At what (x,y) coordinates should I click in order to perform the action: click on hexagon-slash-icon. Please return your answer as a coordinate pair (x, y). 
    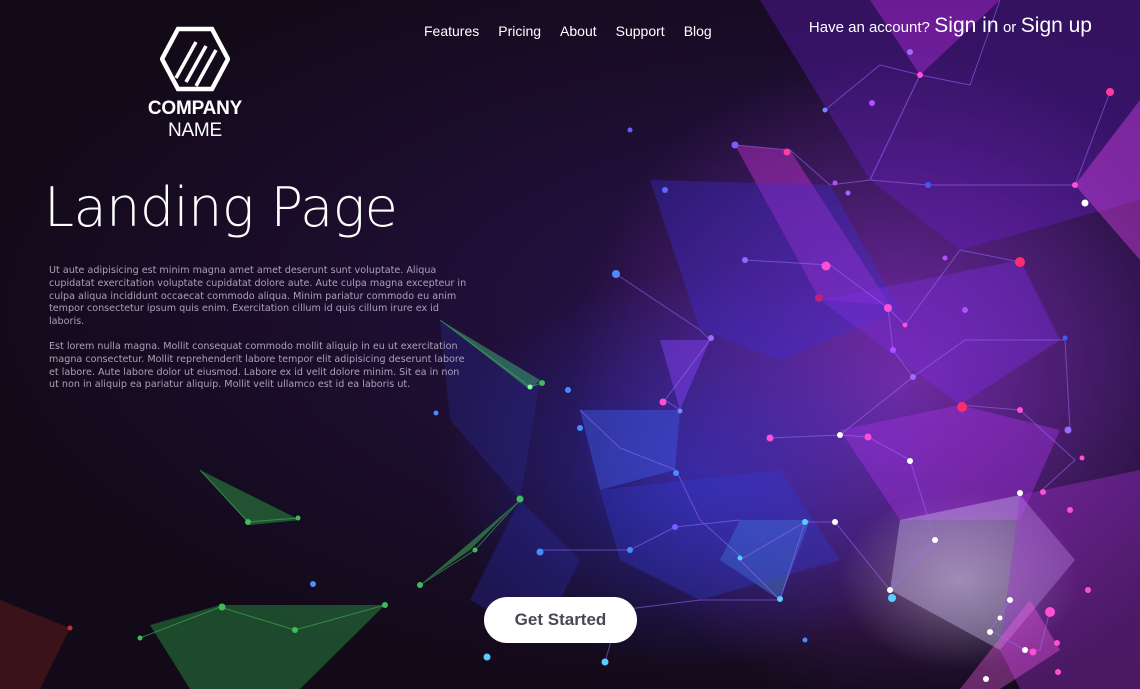
    Looking at the image, I should click on (195, 59).